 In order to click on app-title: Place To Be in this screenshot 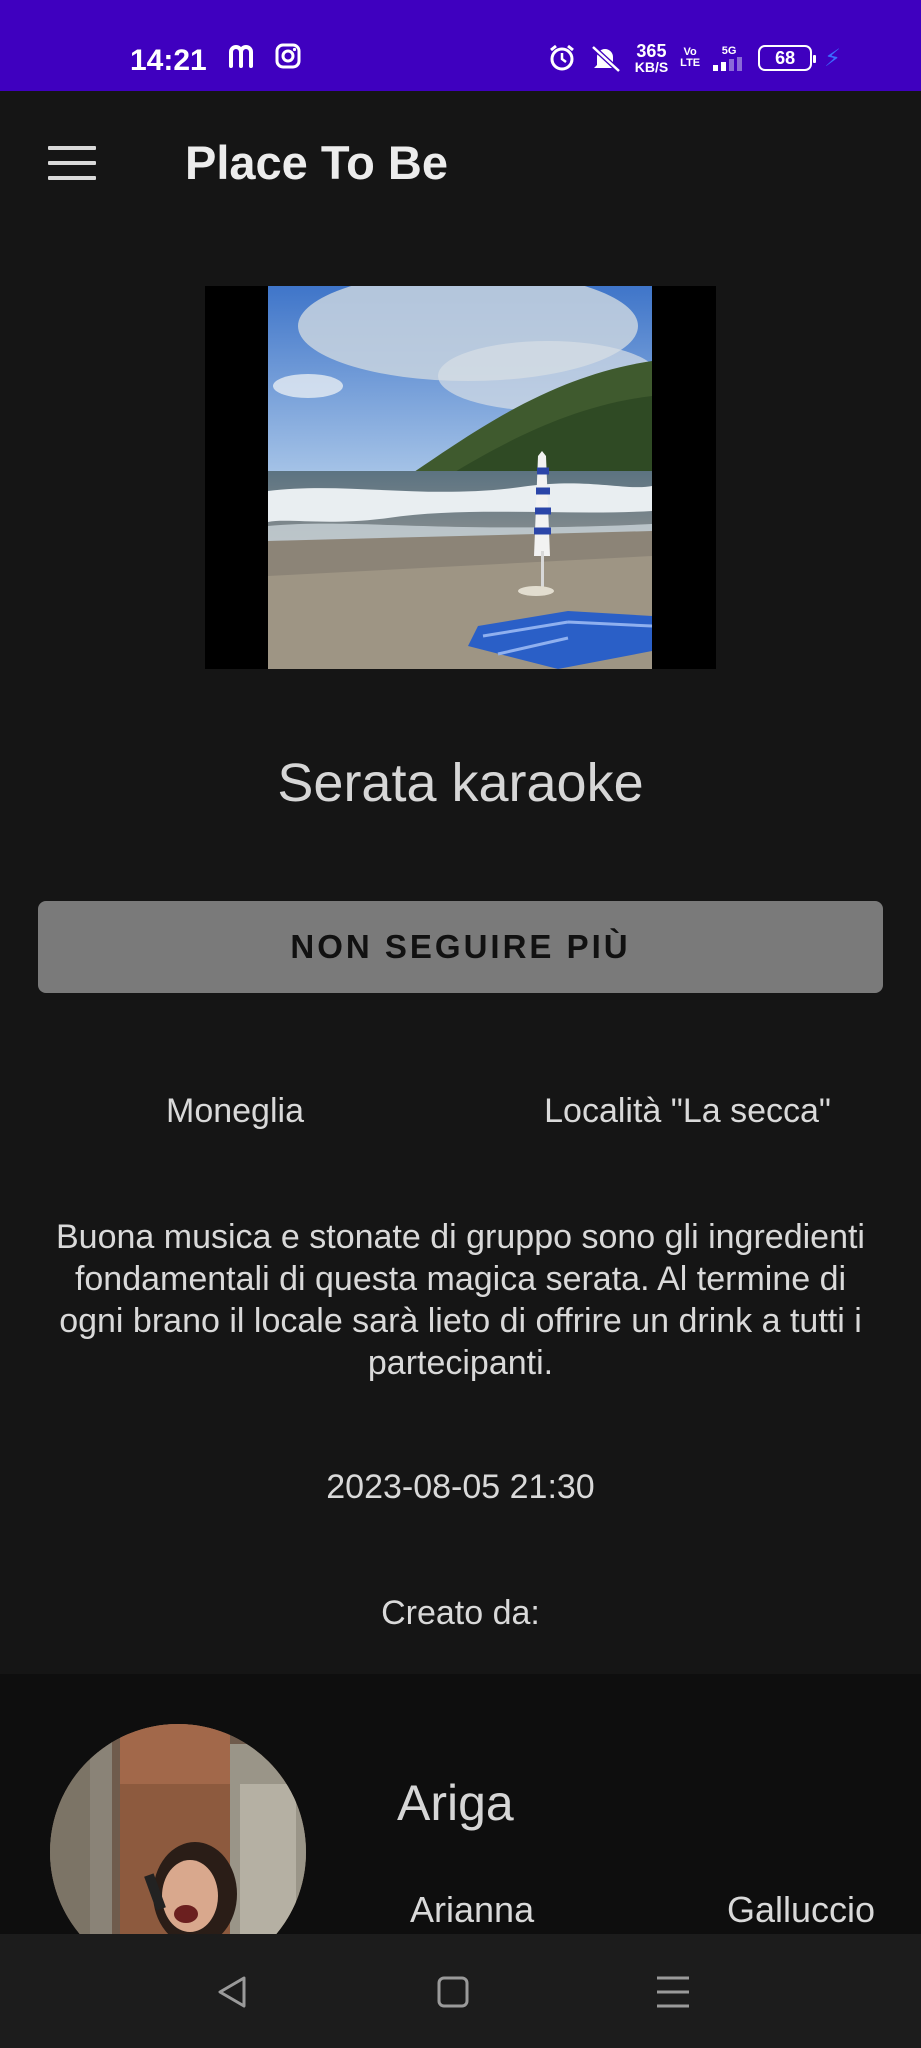, I will do `click(316, 162)`.